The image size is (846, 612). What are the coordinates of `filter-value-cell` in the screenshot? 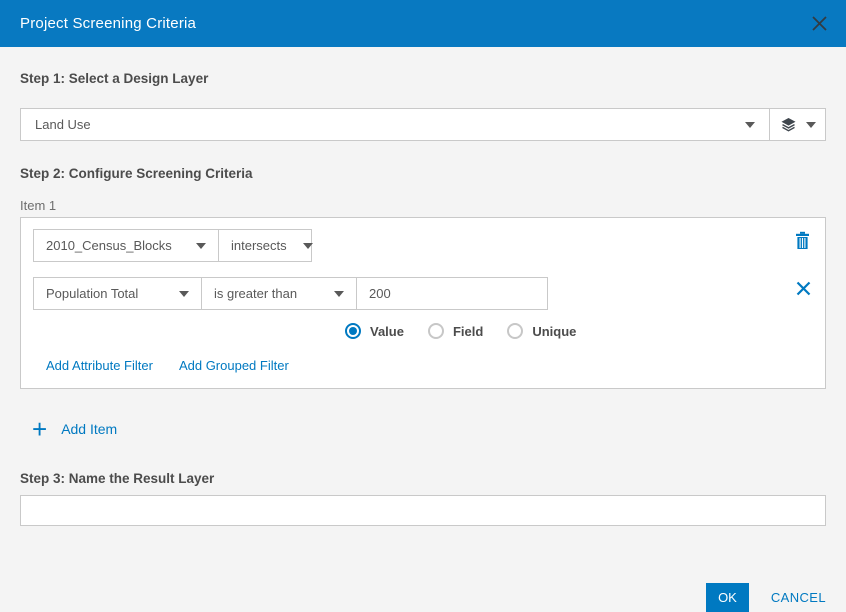 It's located at (452, 293).